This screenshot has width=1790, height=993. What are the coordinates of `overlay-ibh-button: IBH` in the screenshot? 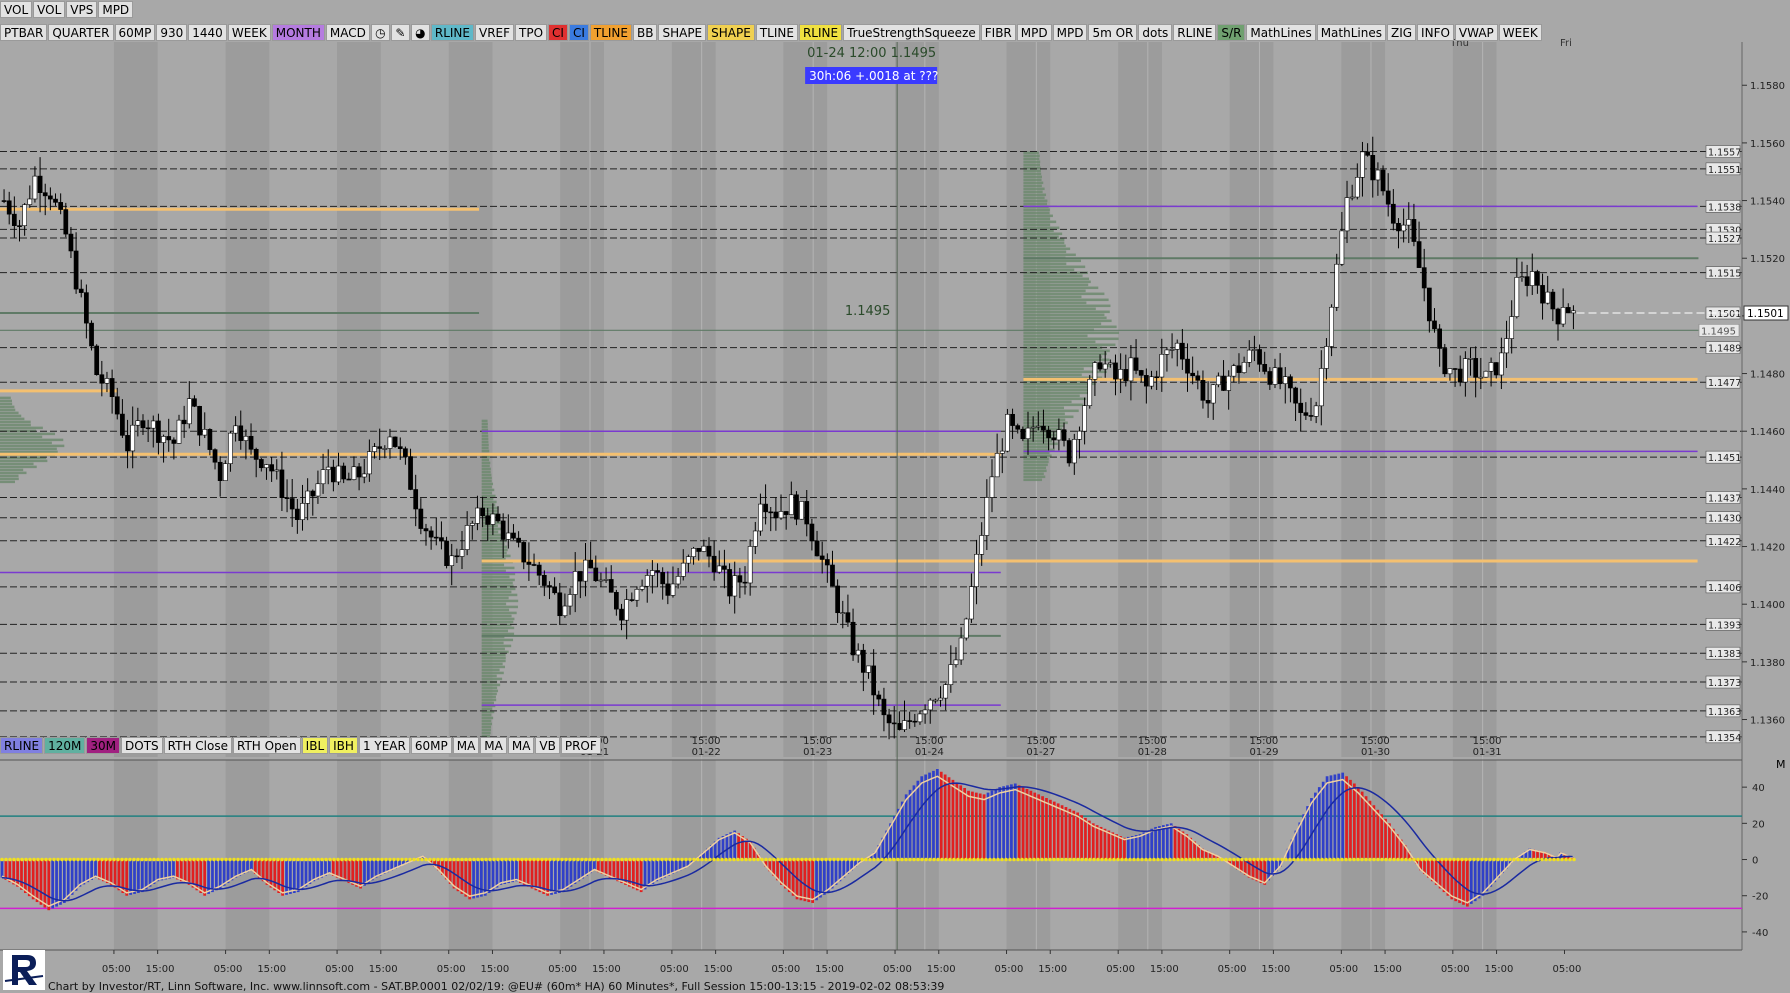 It's located at (343, 745).